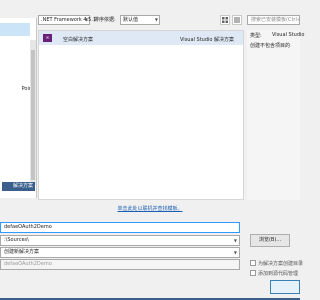 Image resolution: width=320 pixels, height=300 pixels. What do you see at coordinates (207, 40) in the screenshot?
I see `template-type: Visual Studio 解决方案` at bounding box center [207, 40].